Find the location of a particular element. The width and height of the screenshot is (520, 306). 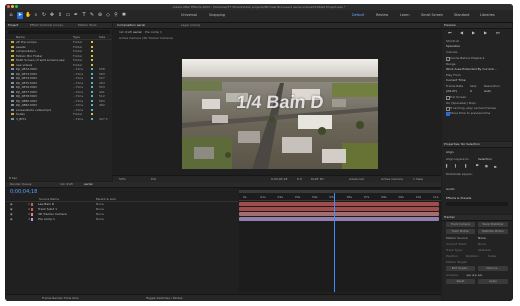

home-icon: ⌂ is located at coordinates (11, 15).